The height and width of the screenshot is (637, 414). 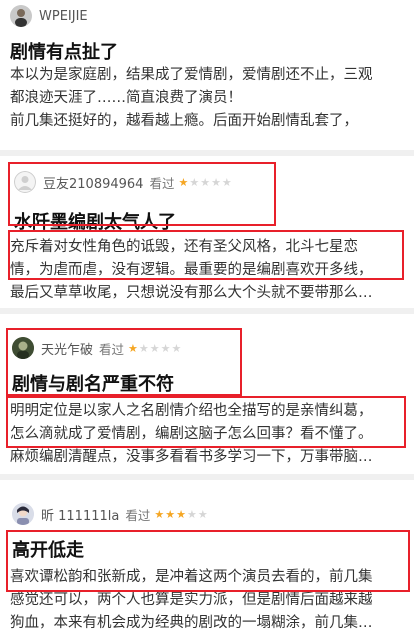 What do you see at coordinates (170, 514) in the screenshot?
I see `star-icon: ★★★` at bounding box center [170, 514].